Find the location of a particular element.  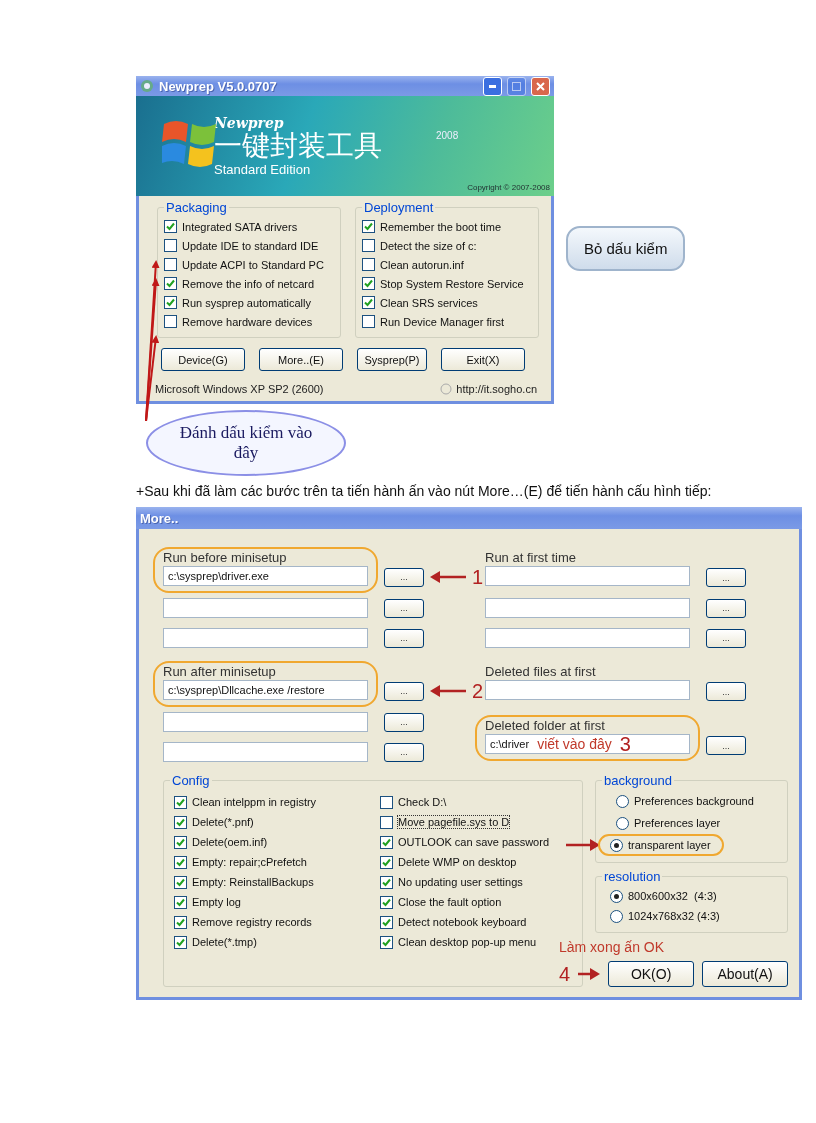

section-label: Deleted folder at first is located at coordinates (545, 726).